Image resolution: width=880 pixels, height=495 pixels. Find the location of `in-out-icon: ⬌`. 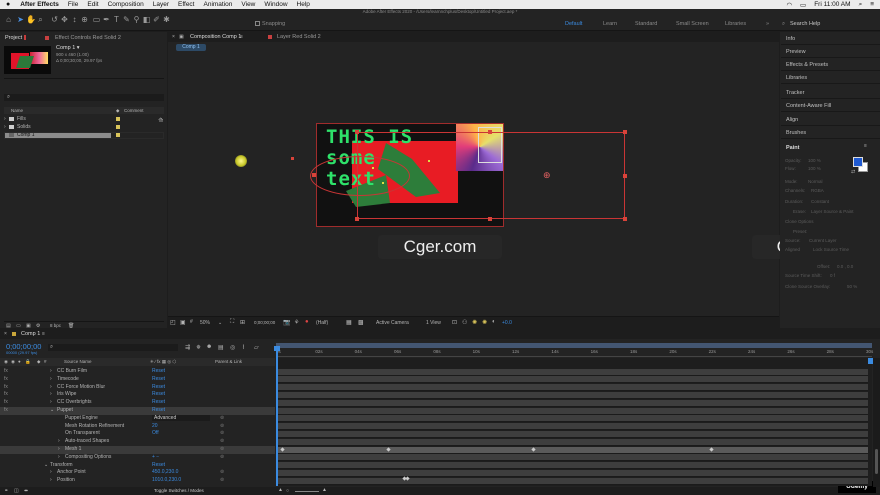

in-out-icon: ⬌ is located at coordinates (26, 491).